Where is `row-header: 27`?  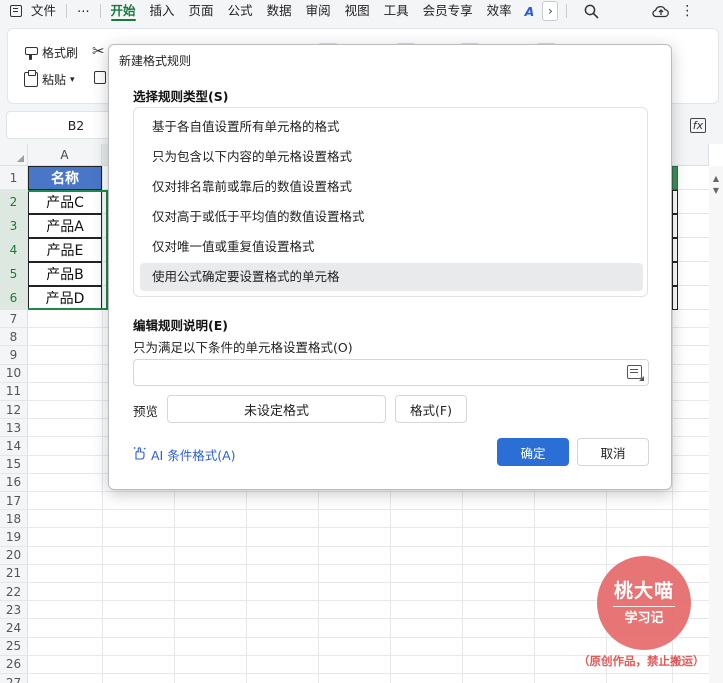
row-header: 27 is located at coordinates (14, 678).